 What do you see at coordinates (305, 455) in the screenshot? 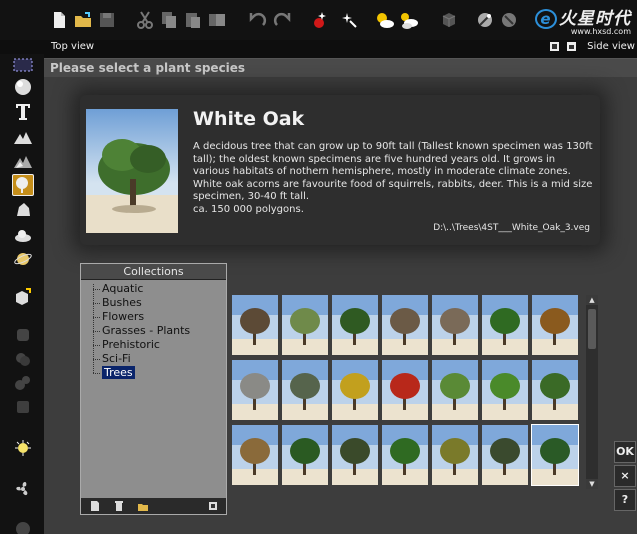
I see `plant-thumbnail-round-tree` at bounding box center [305, 455].